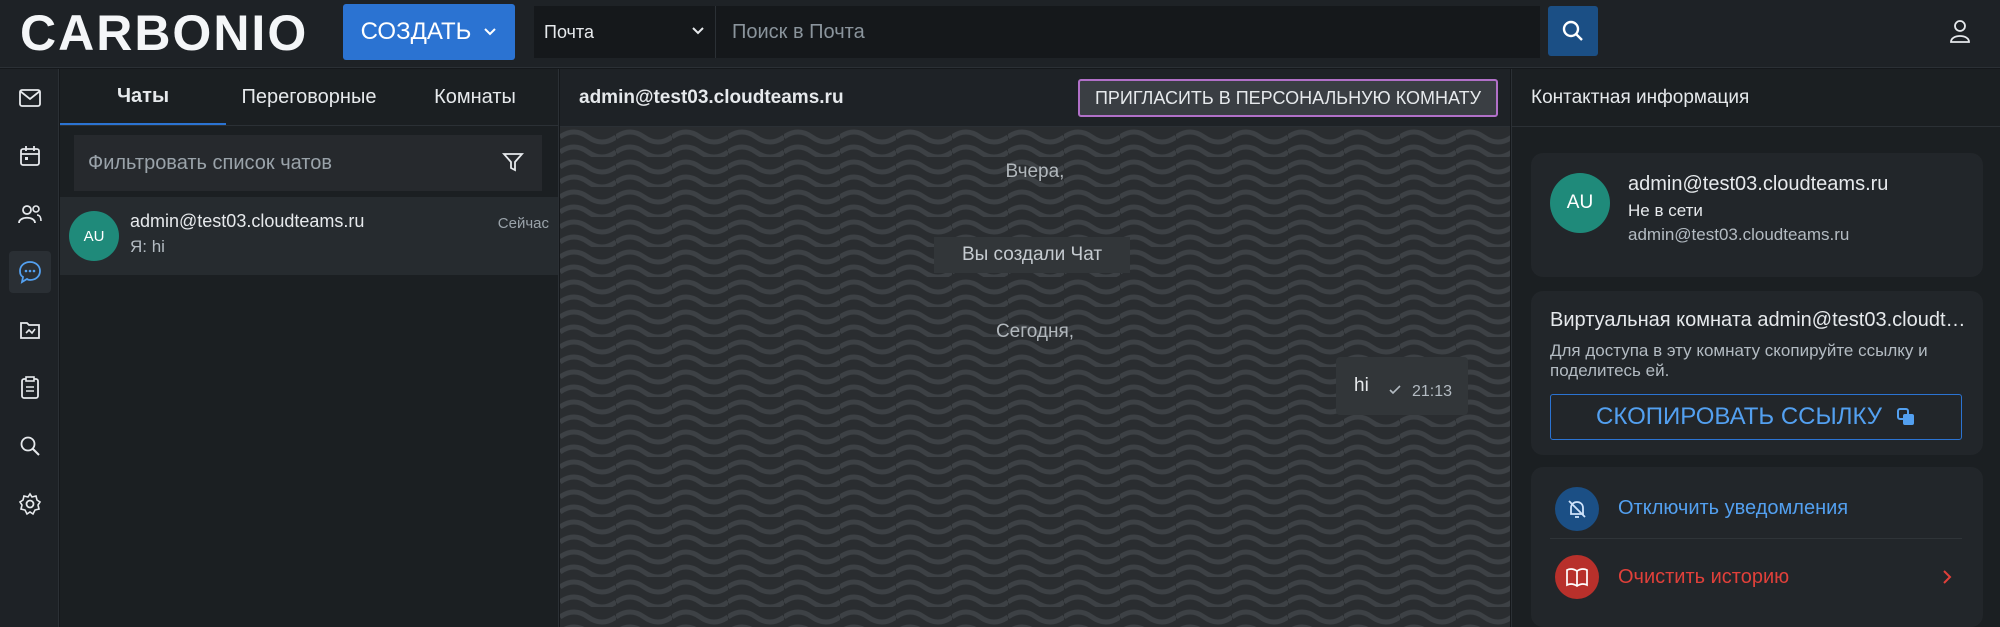 Image resolution: width=2000 pixels, height=627 pixels. I want to click on rail-mail, so click(30, 98).